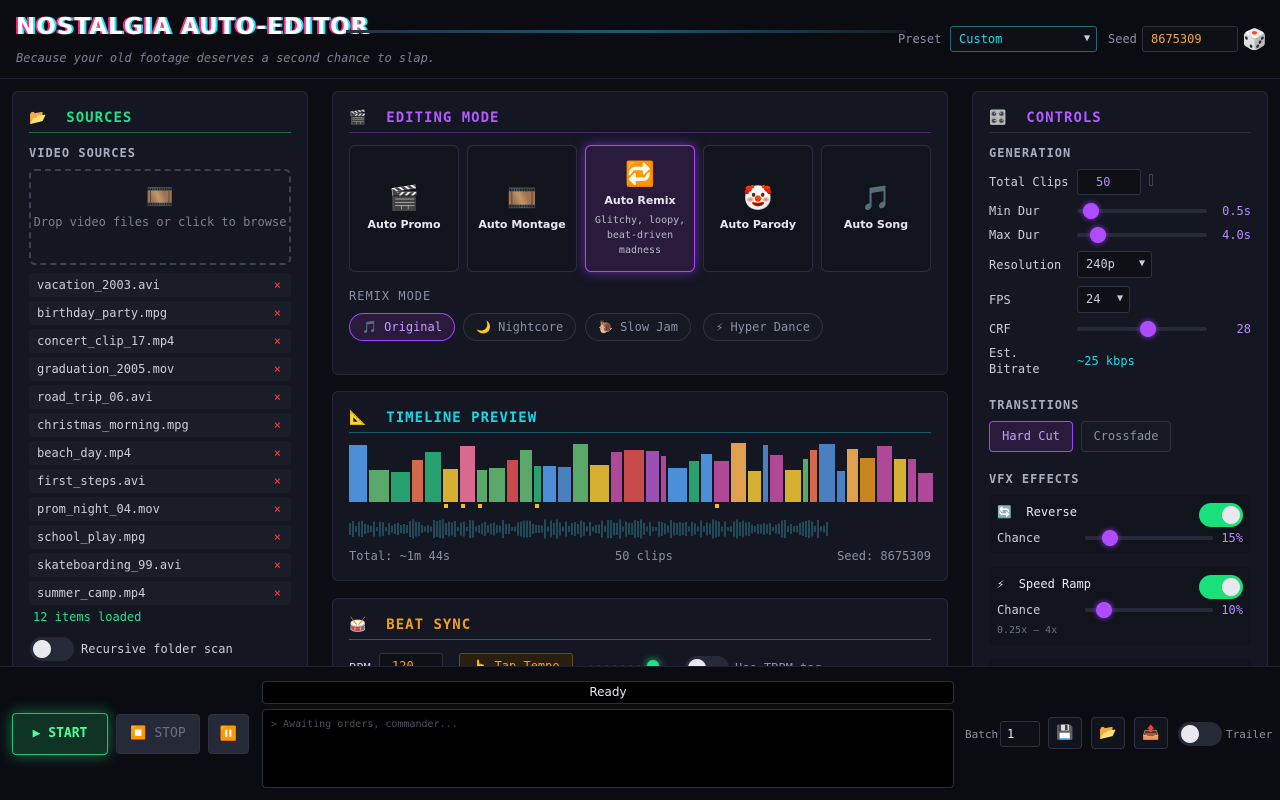 Image resolution: width=1280 pixels, height=800 pixels. Describe the element at coordinates (160, 565) in the screenshot. I see `file-list-item: skateboarding_99.avi ×` at that location.